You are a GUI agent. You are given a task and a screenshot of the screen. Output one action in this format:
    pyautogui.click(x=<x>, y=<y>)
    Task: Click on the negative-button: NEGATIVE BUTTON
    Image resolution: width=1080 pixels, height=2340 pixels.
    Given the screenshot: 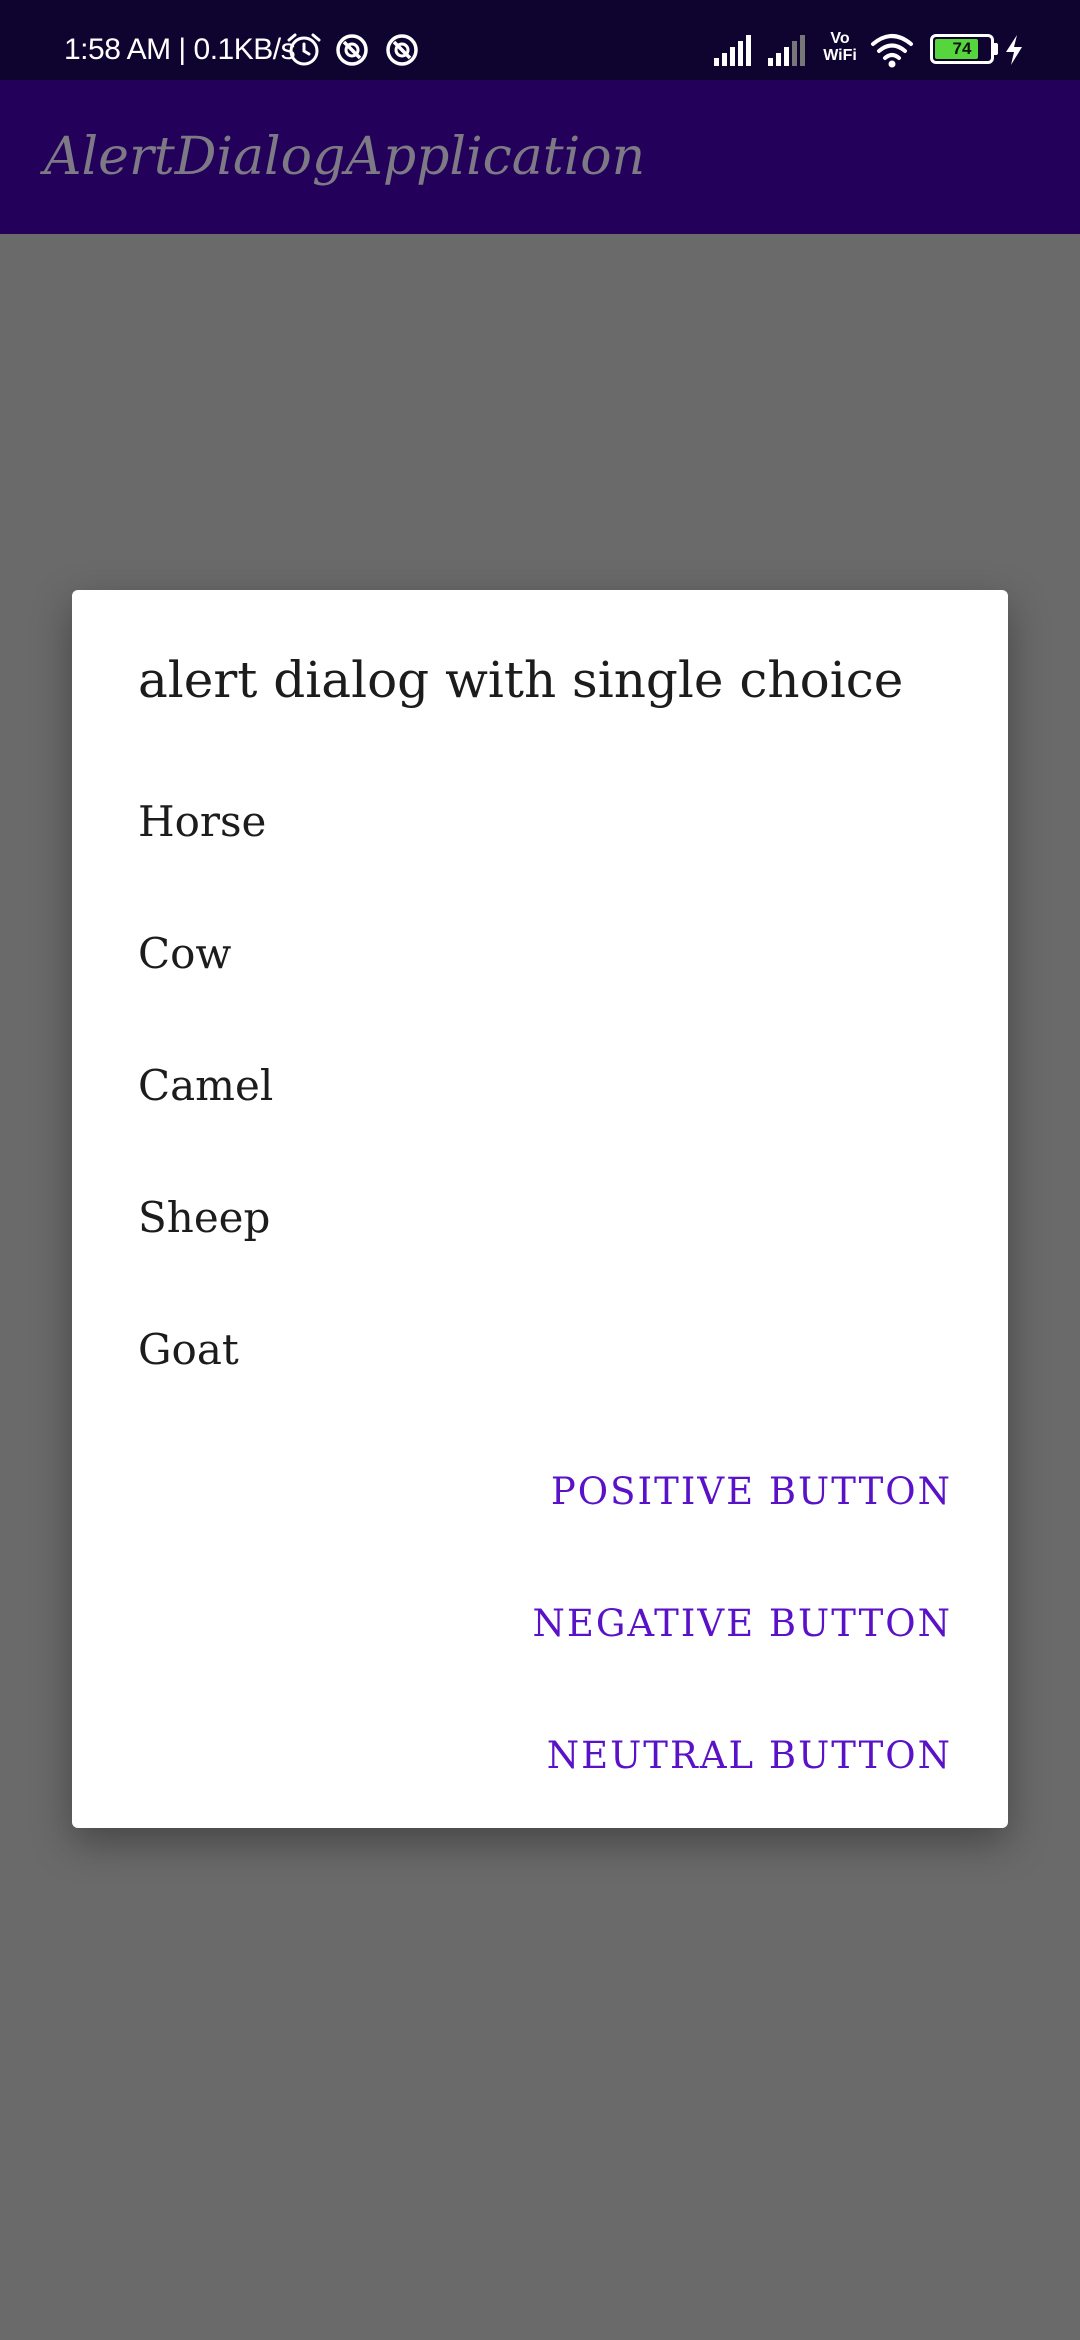 What is the action you would take?
    pyautogui.click(x=742, y=1624)
    